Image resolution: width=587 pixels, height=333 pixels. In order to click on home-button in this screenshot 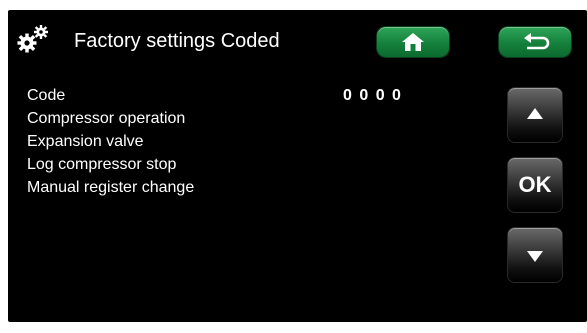, I will do `click(413, 42)`.